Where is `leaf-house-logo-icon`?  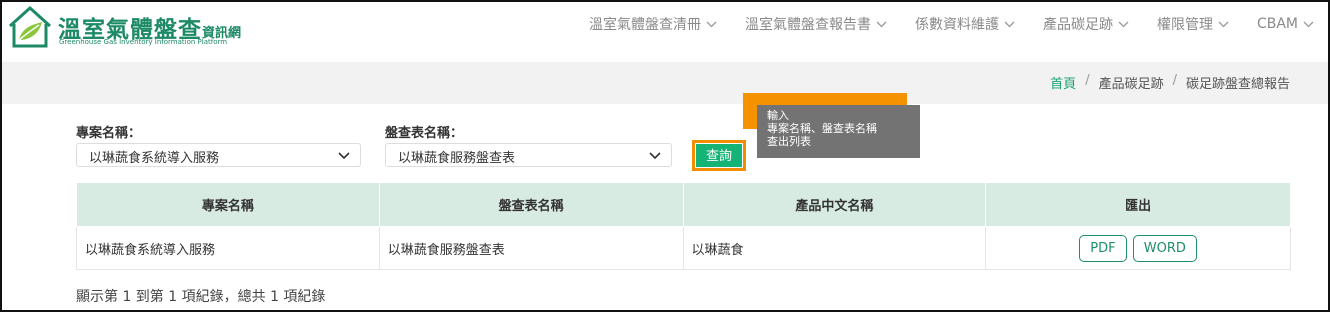
leaf-house-logo-icon is located at coordinates (30, 27).